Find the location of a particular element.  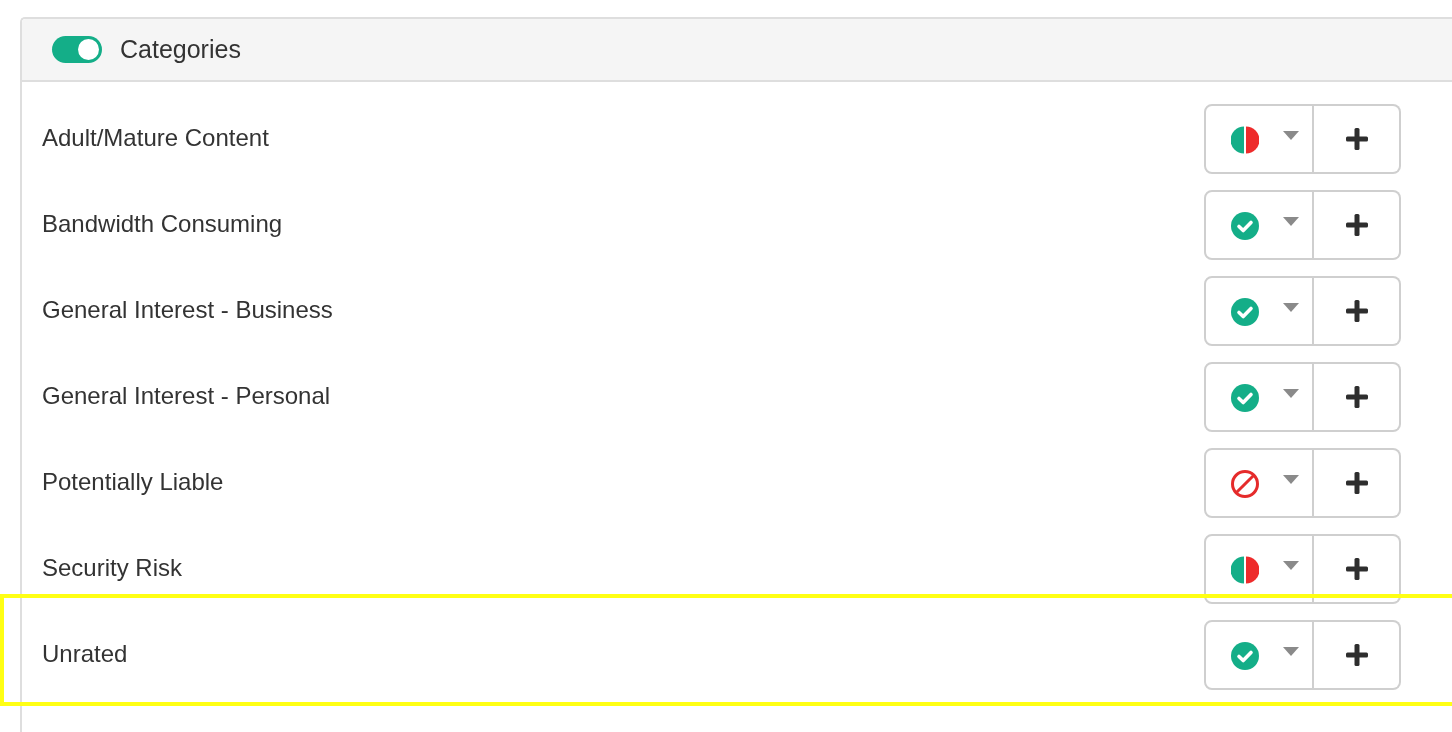

category-name: Security Risk is located at coordinates (112, 568).